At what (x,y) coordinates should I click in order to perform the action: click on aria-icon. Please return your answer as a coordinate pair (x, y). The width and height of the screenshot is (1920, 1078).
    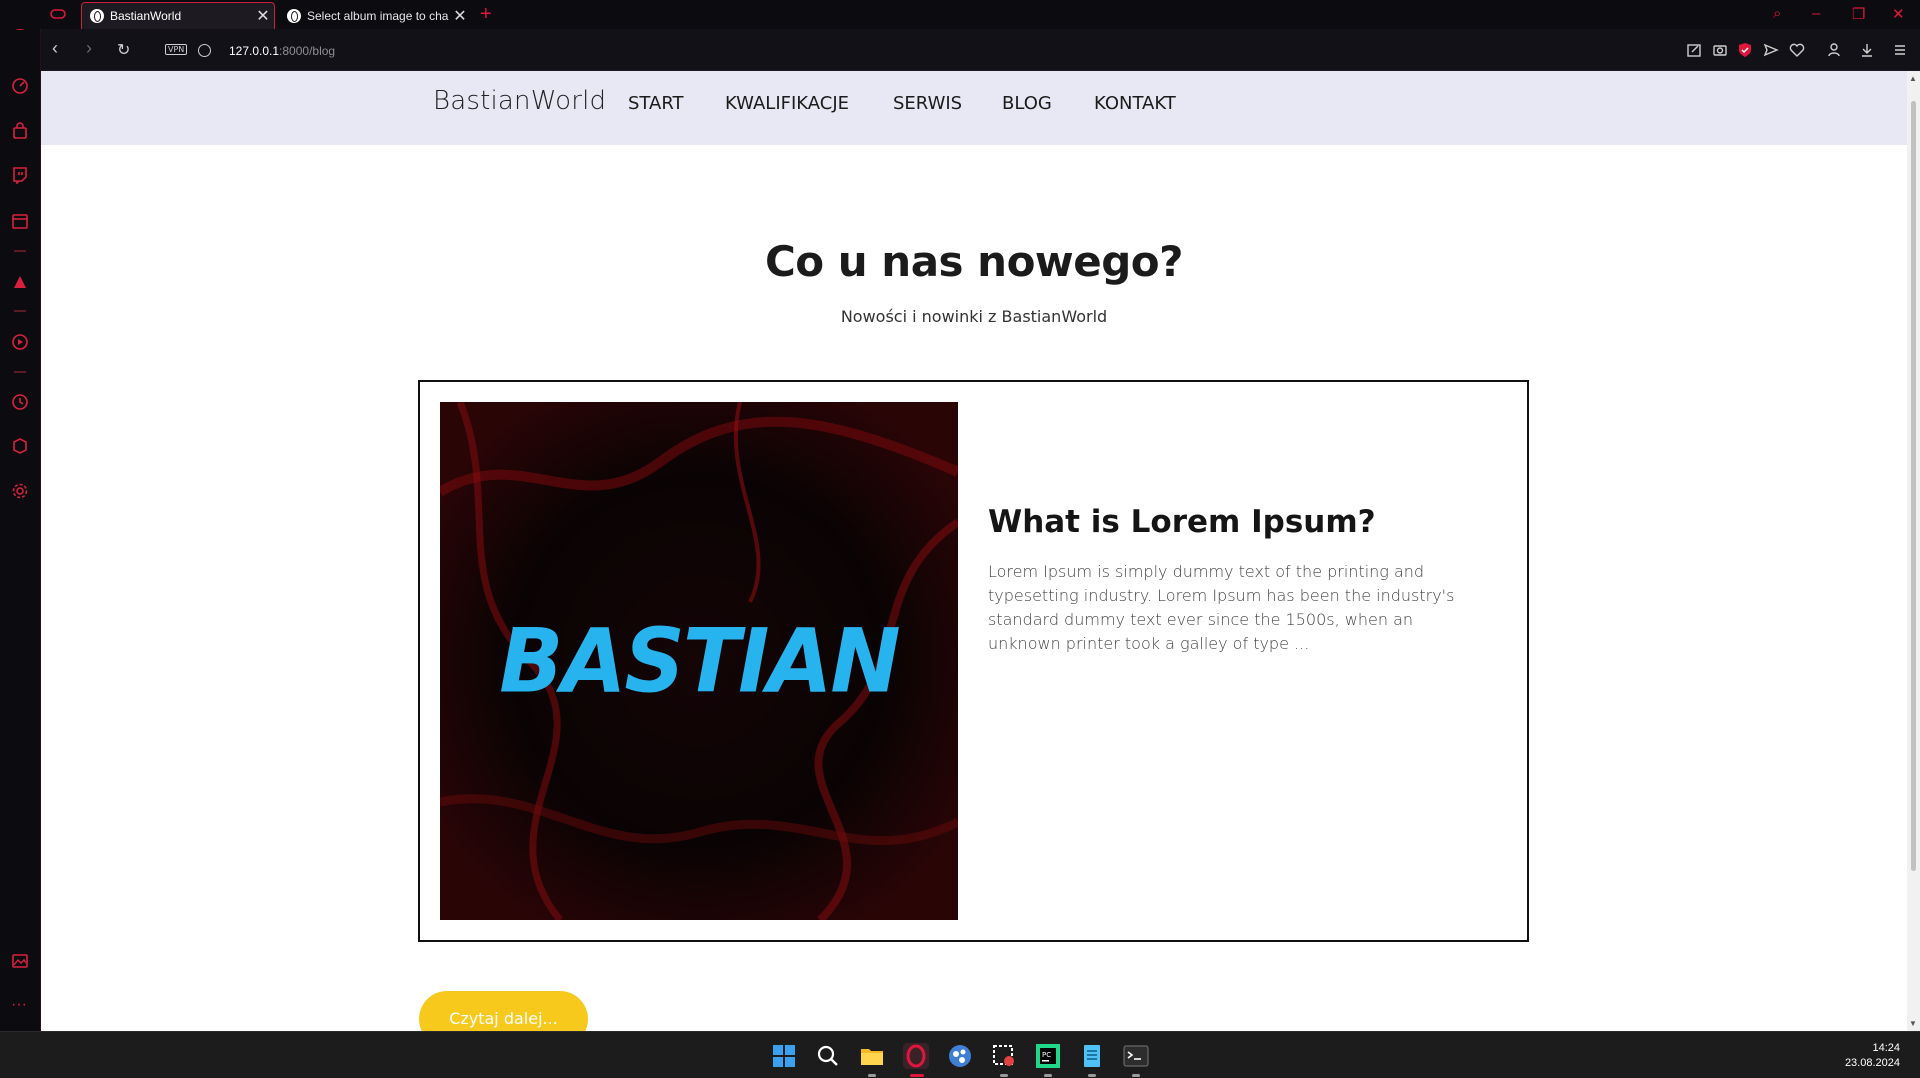
    Looking at the image, I should click on (20, 282).